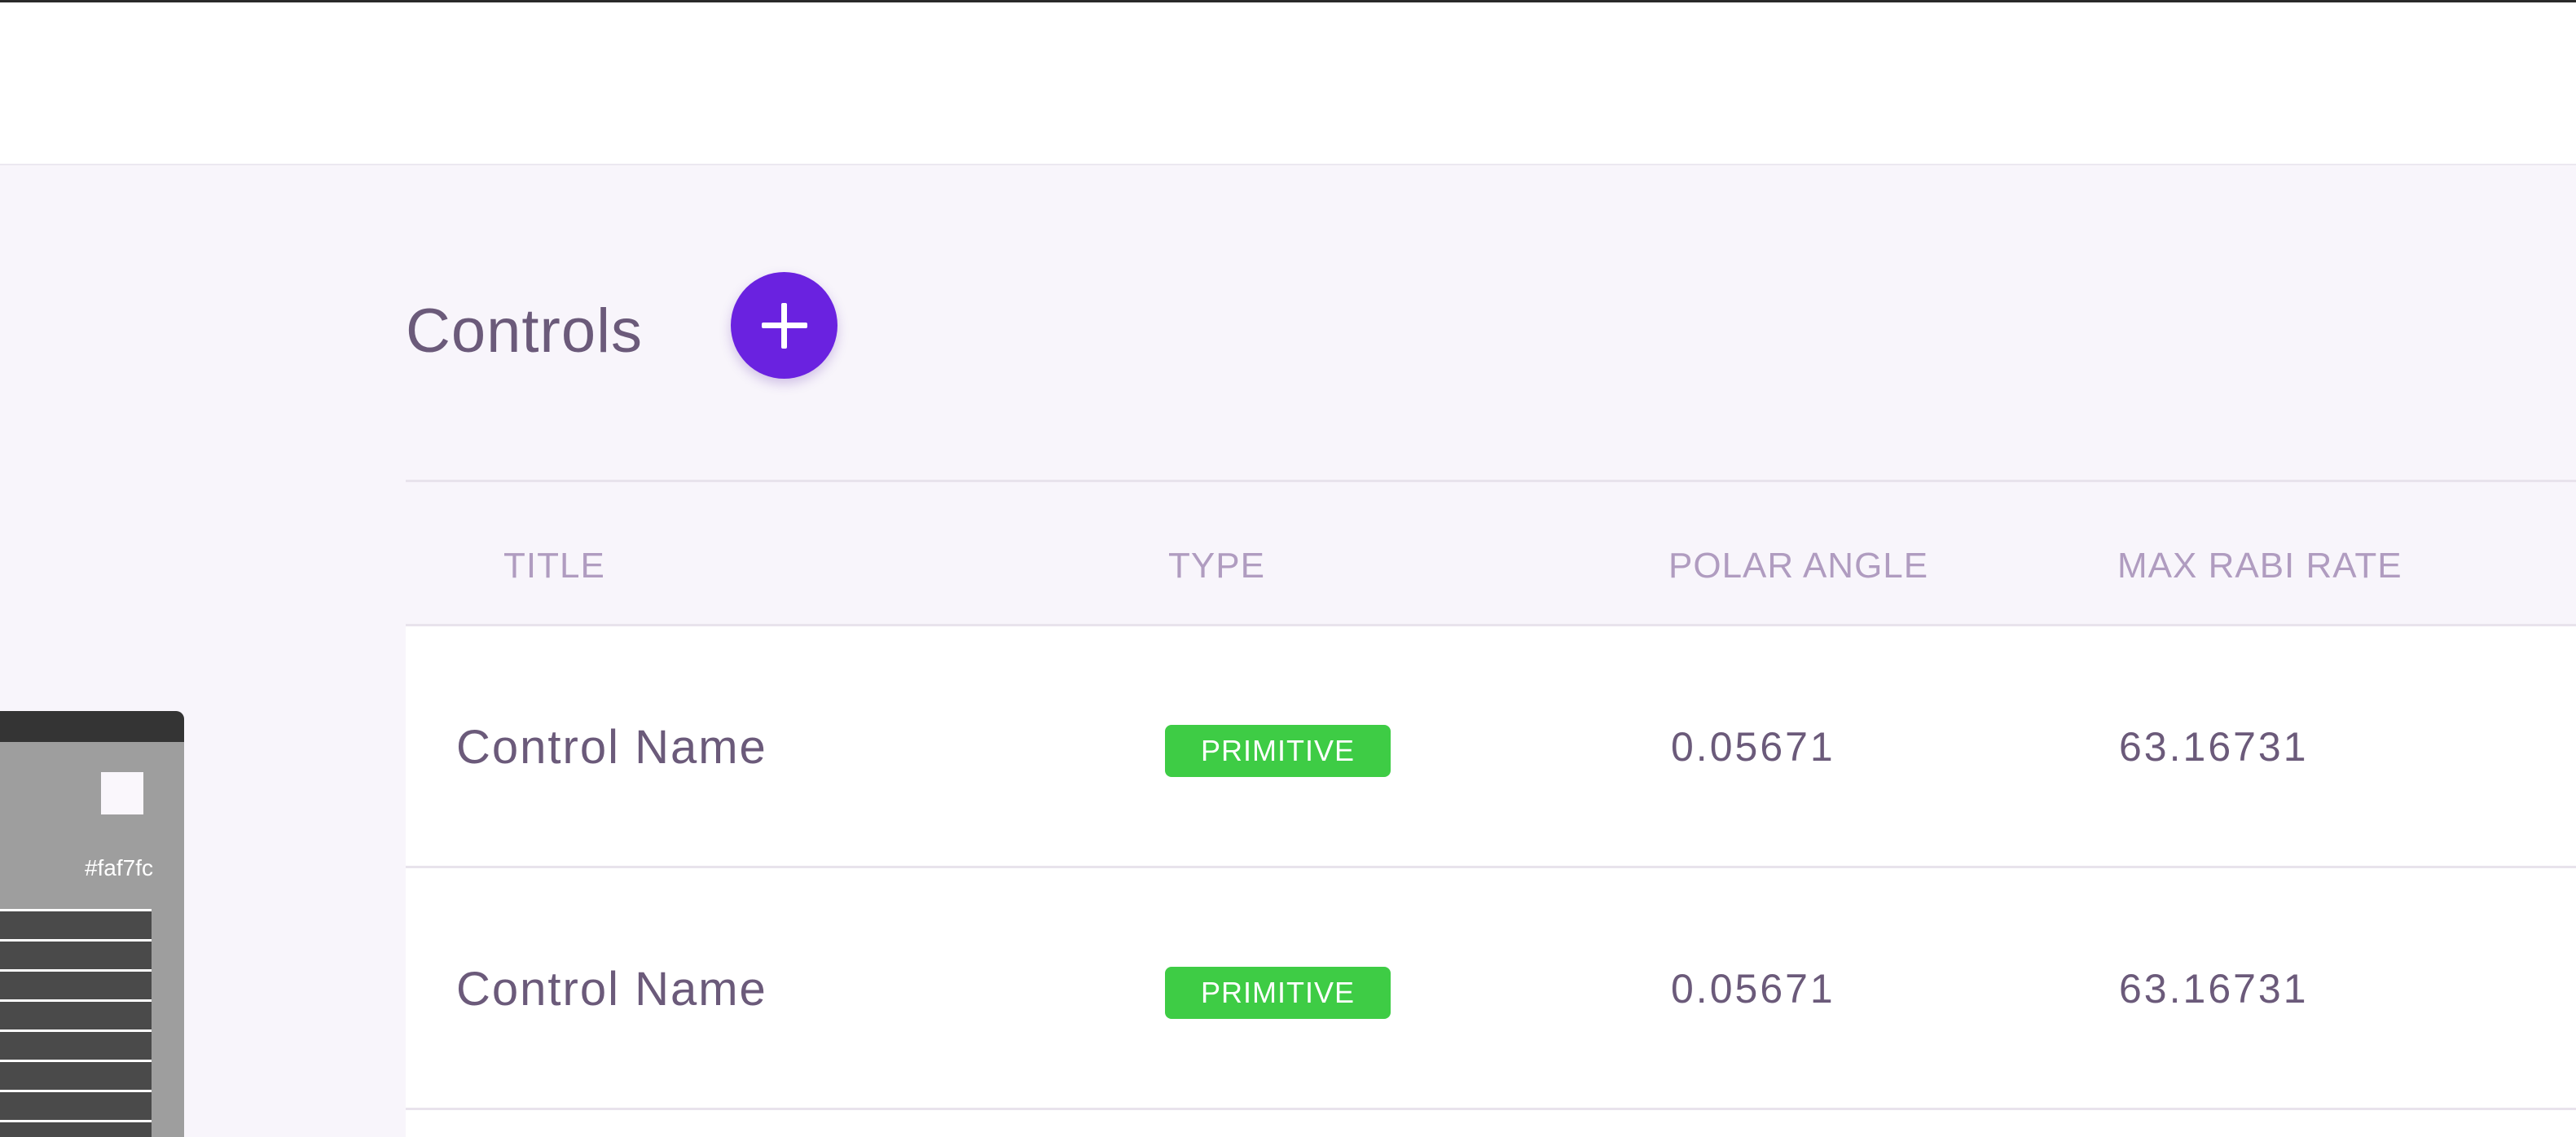 The height and width of the screenshot is (1137, 2576). I want to click on color-picker-list, so click(76, 1023).